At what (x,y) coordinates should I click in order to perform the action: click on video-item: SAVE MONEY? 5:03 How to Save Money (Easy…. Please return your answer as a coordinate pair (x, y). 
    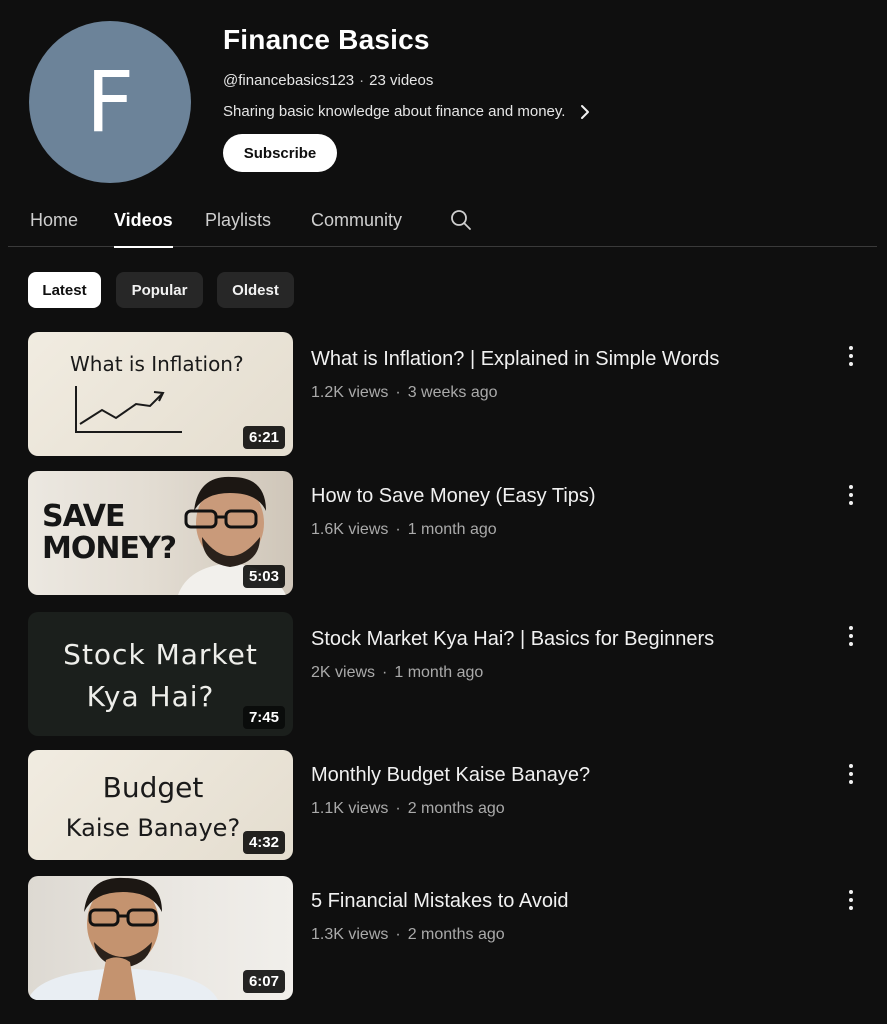
    Looking at the image, I should click on (453, 533).